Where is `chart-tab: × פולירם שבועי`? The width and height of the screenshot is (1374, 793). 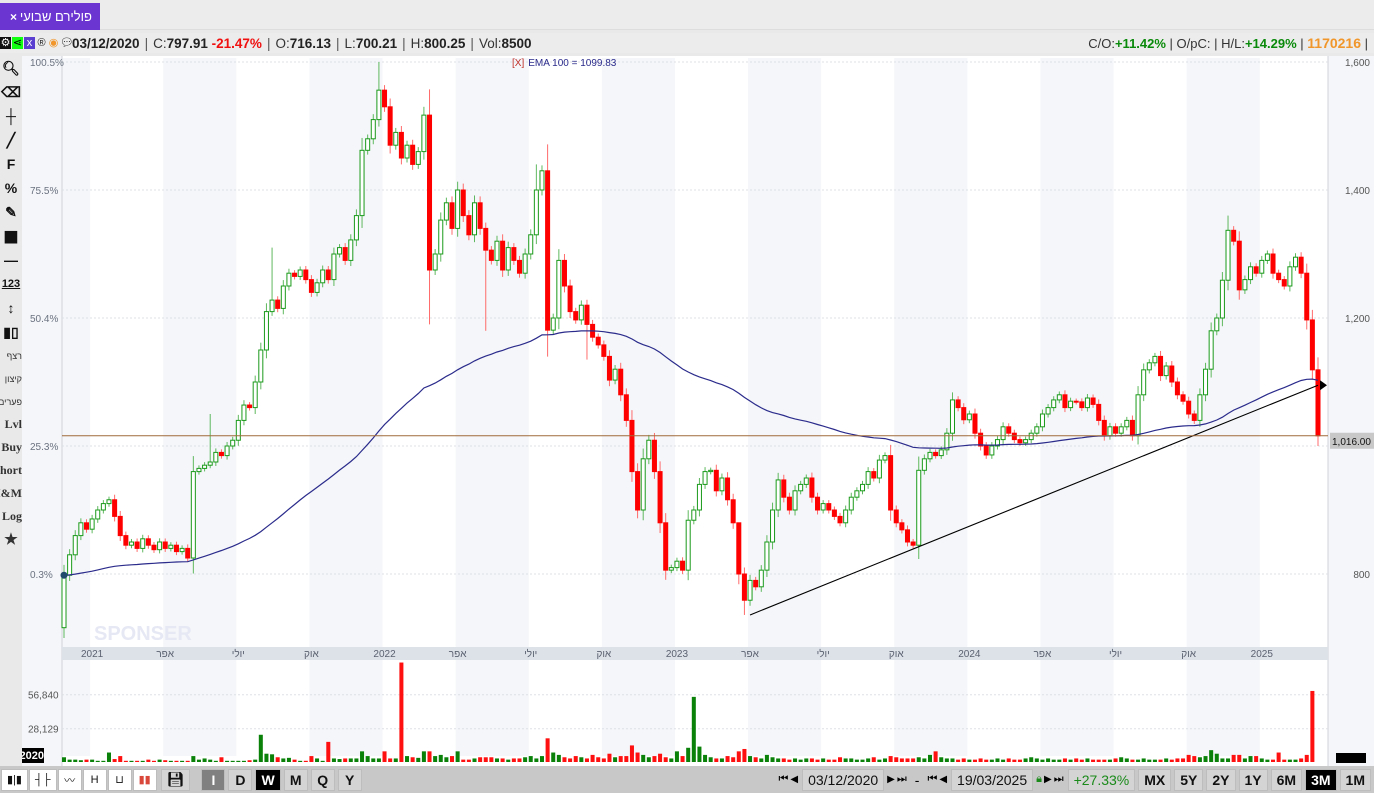 chart-tab: × פולירם שבועי is located at coordinates (50, 16).